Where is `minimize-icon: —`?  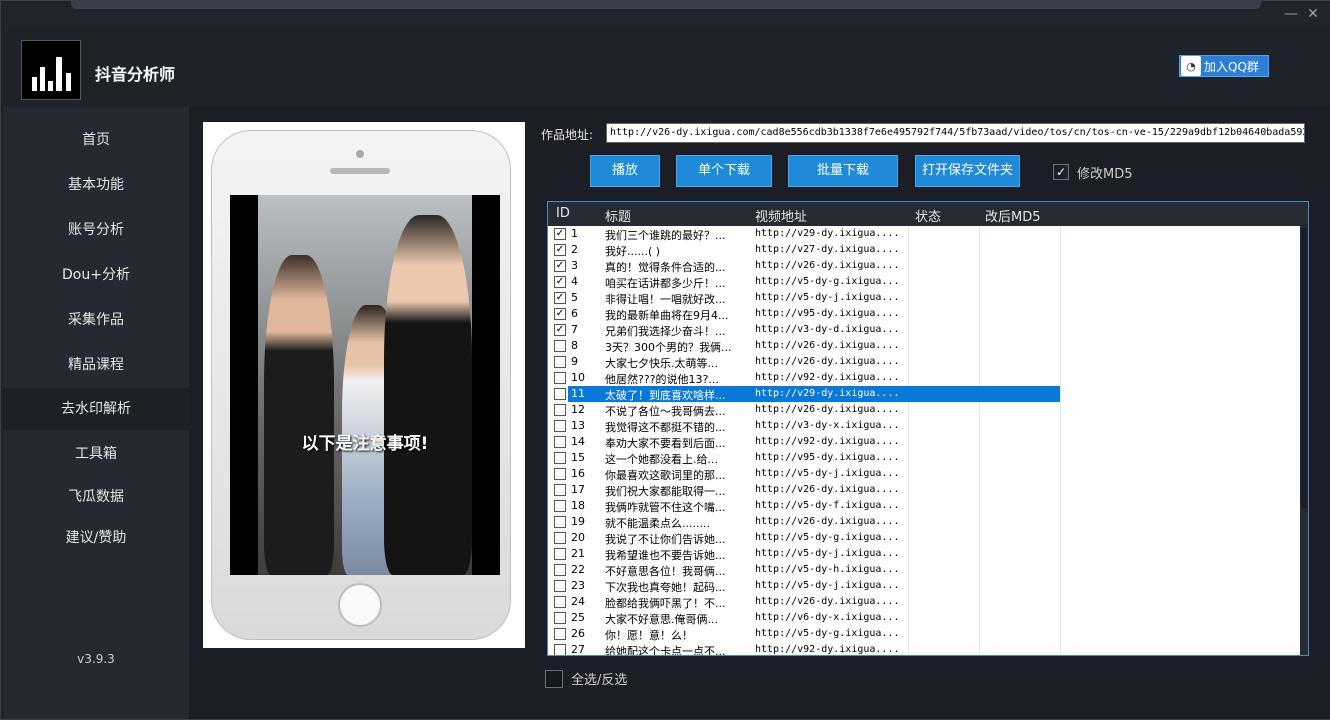 minimize-icon: — is located at coordinates (1291, 14).